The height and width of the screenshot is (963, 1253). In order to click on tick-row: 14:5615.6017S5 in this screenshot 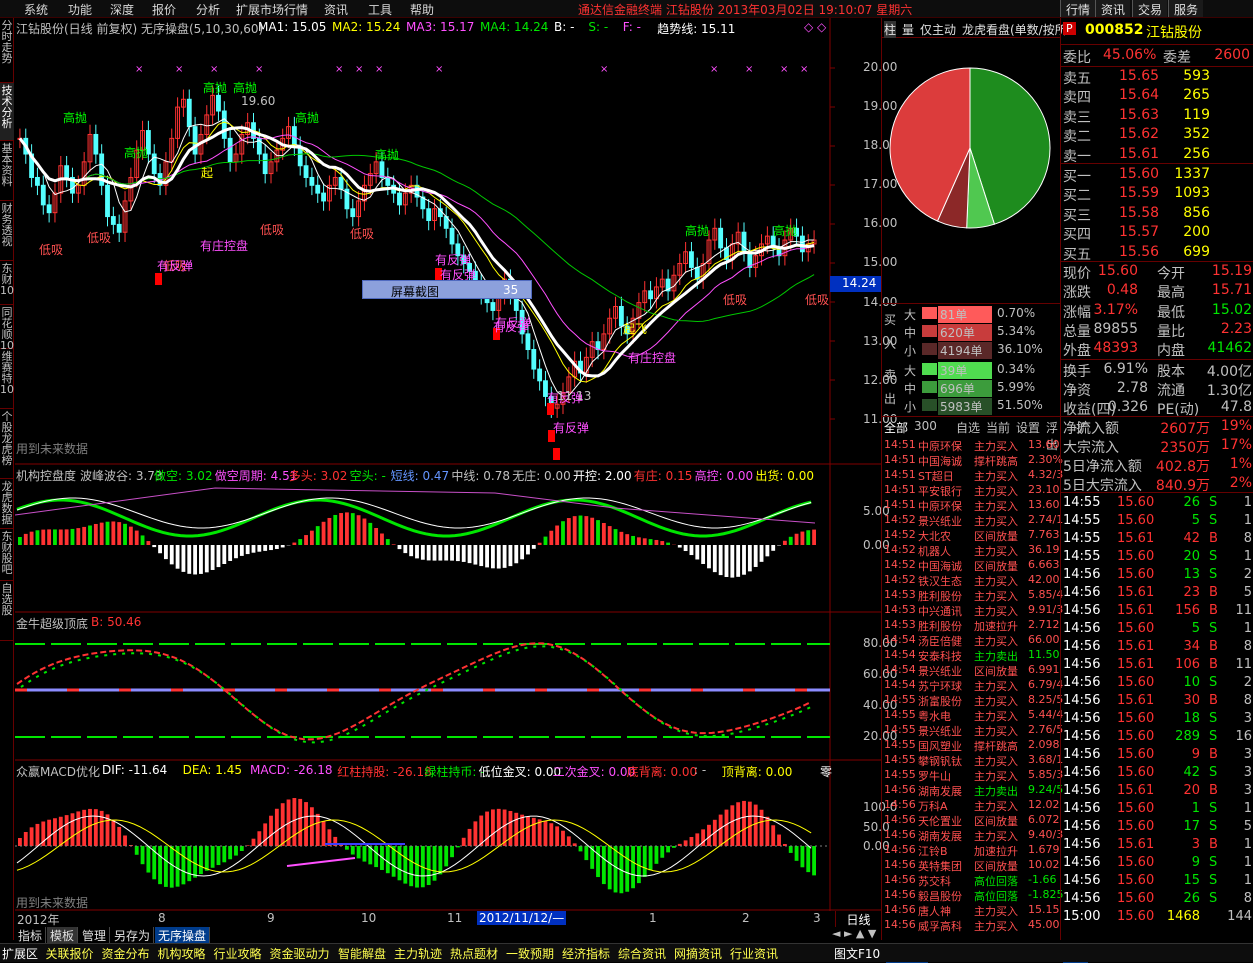, I will do `click(1157, 828)`.